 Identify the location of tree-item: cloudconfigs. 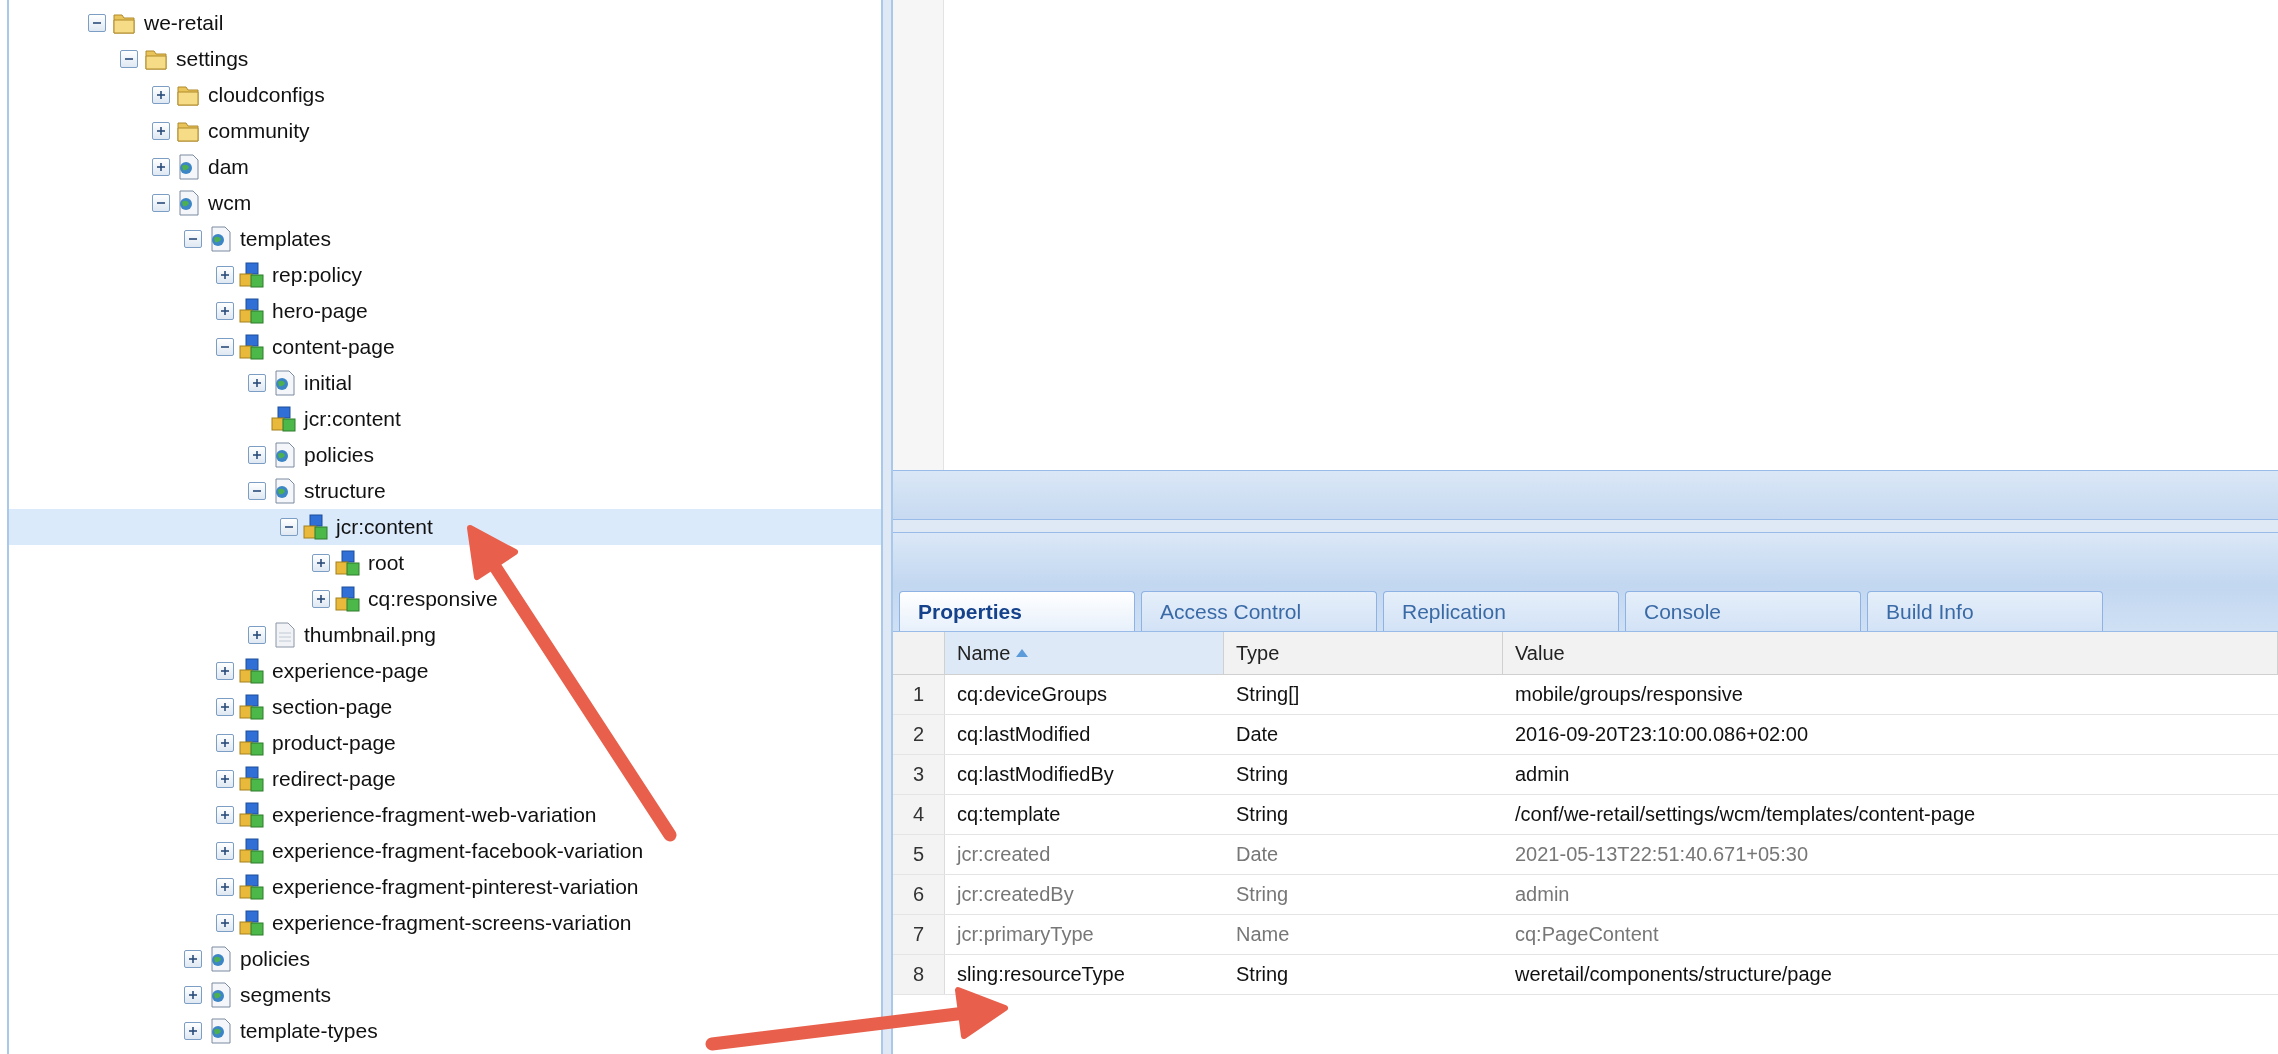
(266, 95).